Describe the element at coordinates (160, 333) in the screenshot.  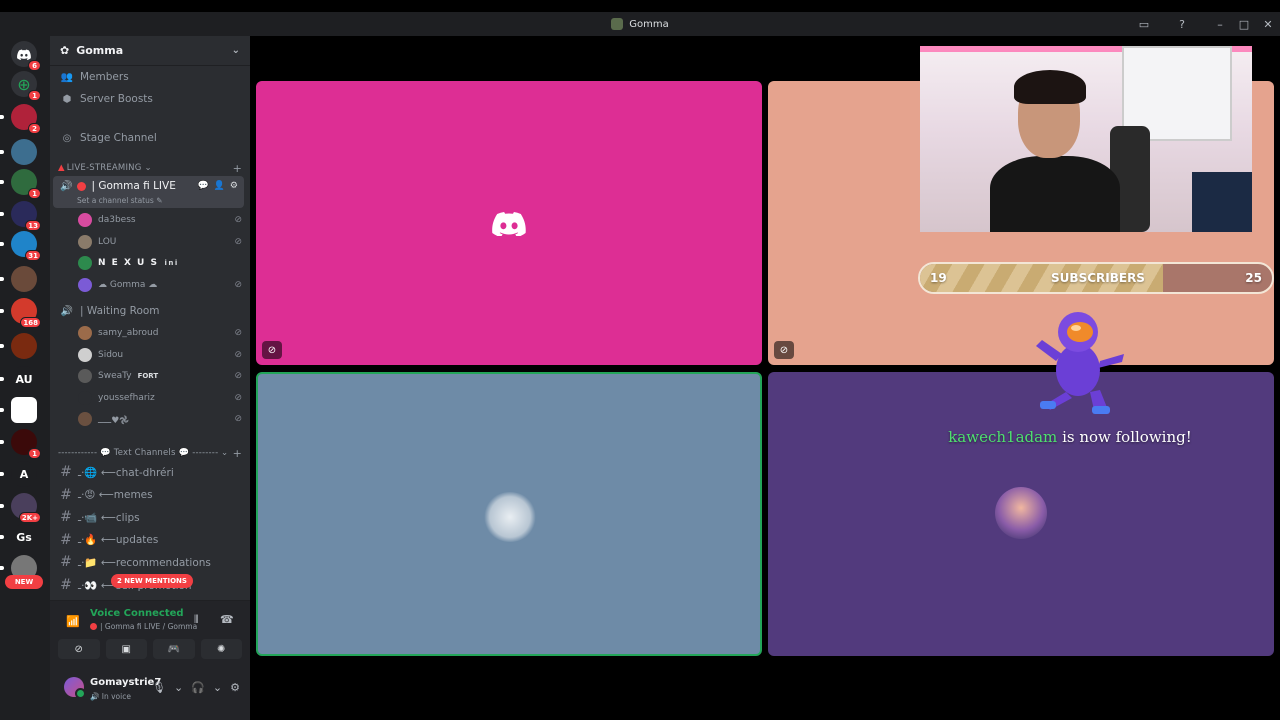
I see `voice-member: samy_abroud ⊘` at that location.